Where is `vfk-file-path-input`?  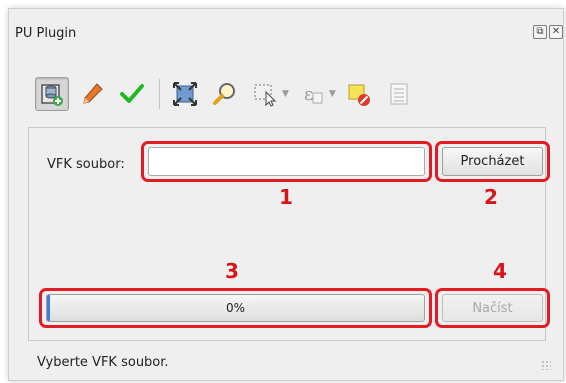 vfk-file-path-input is located at coordinates (286, 161).